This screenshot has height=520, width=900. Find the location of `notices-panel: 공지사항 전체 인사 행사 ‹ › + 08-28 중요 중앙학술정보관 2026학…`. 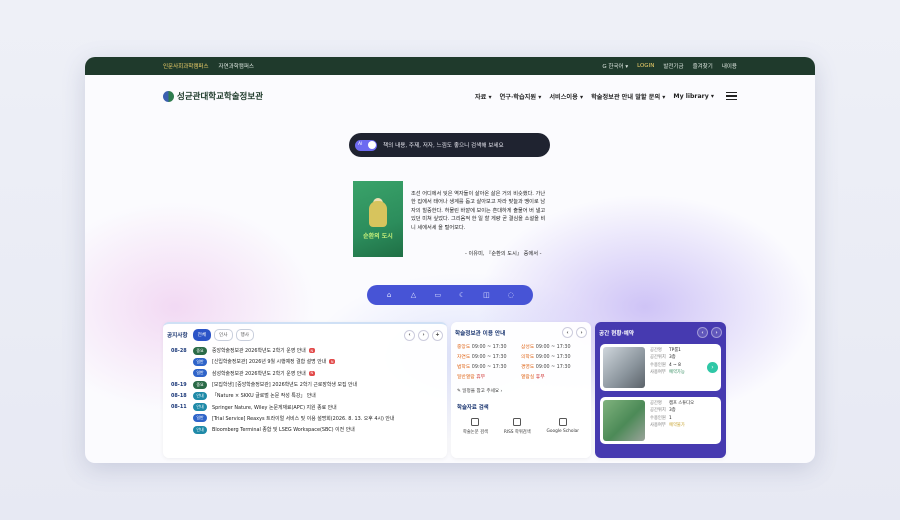

notices-panel: 공지사항 전체 인사 행사 ‹ › + 08-28 중요 중앙학술정보관 2026학… is located at coordinates (305, 390).